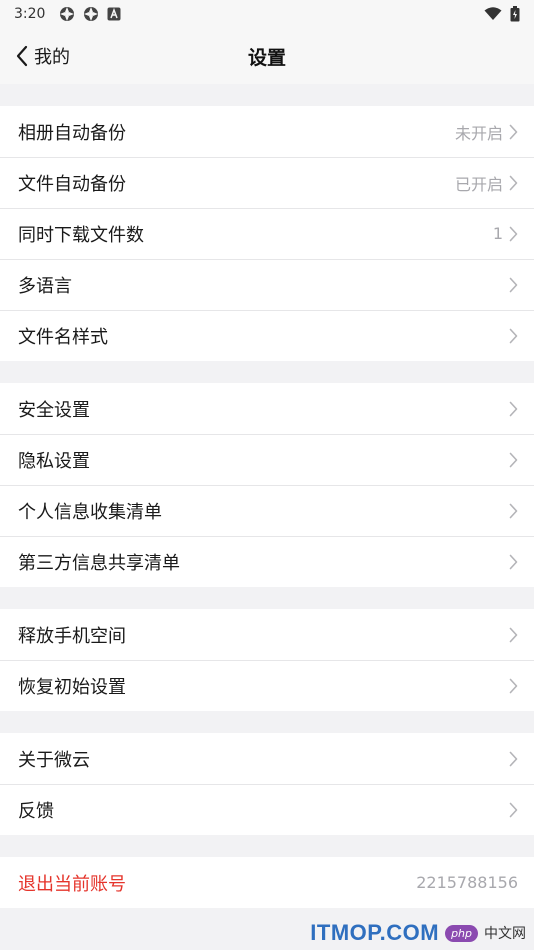 Image resolution: width=534 pixels, height=950 pixels. Describe the element at coordinates (267, 459) in the screenshot. I see `setting-row-privacy: 隐私设置` at that location.